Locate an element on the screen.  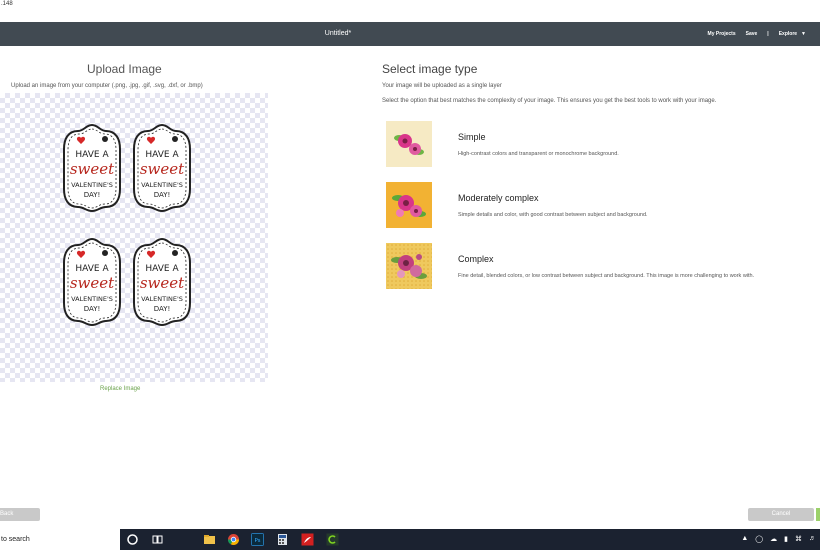
calculator-icon is located at coordinates (282, 539).